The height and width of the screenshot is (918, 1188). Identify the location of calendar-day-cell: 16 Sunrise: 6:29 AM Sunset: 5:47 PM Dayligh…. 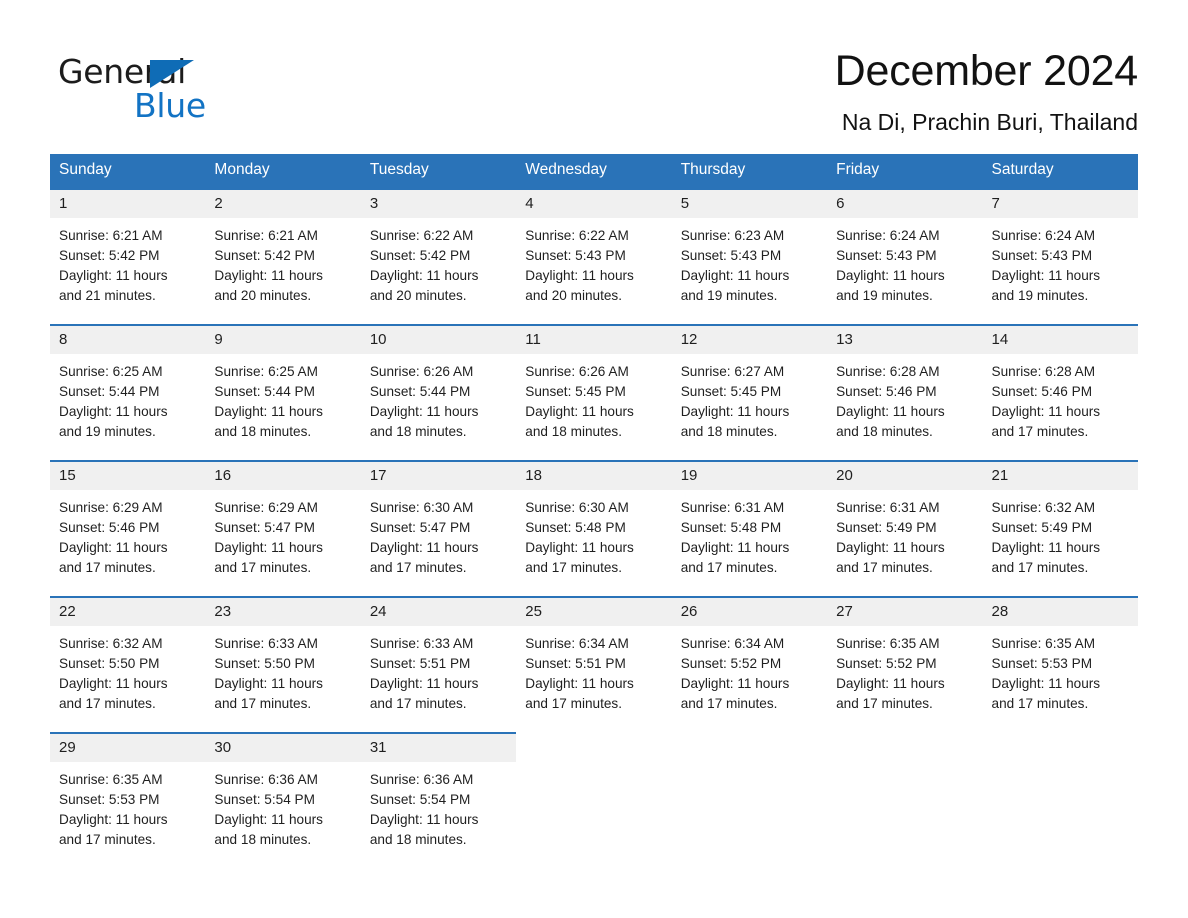
(283, 529).